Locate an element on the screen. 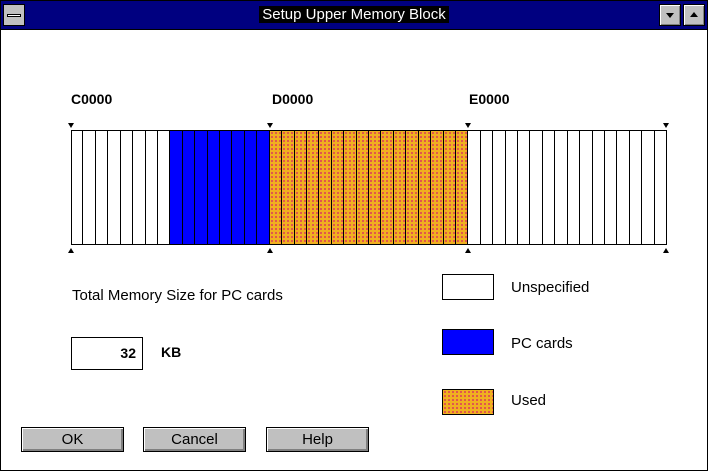  ok-button: OK is located at coordinates (72, 439).